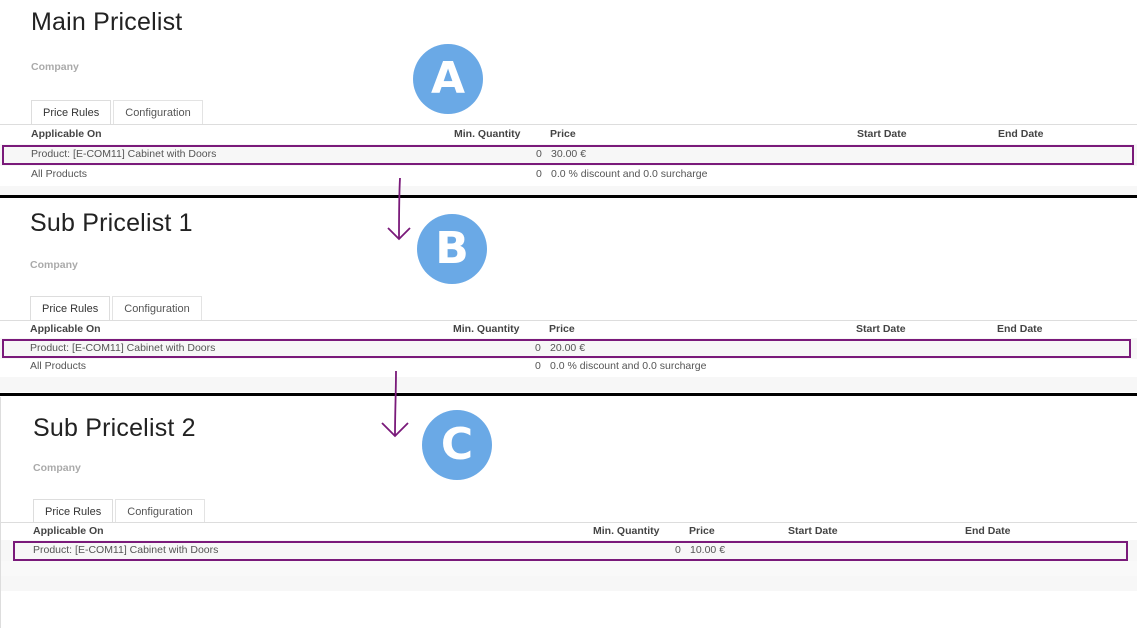  I want to click on marker-a: A, so click(448, 79).